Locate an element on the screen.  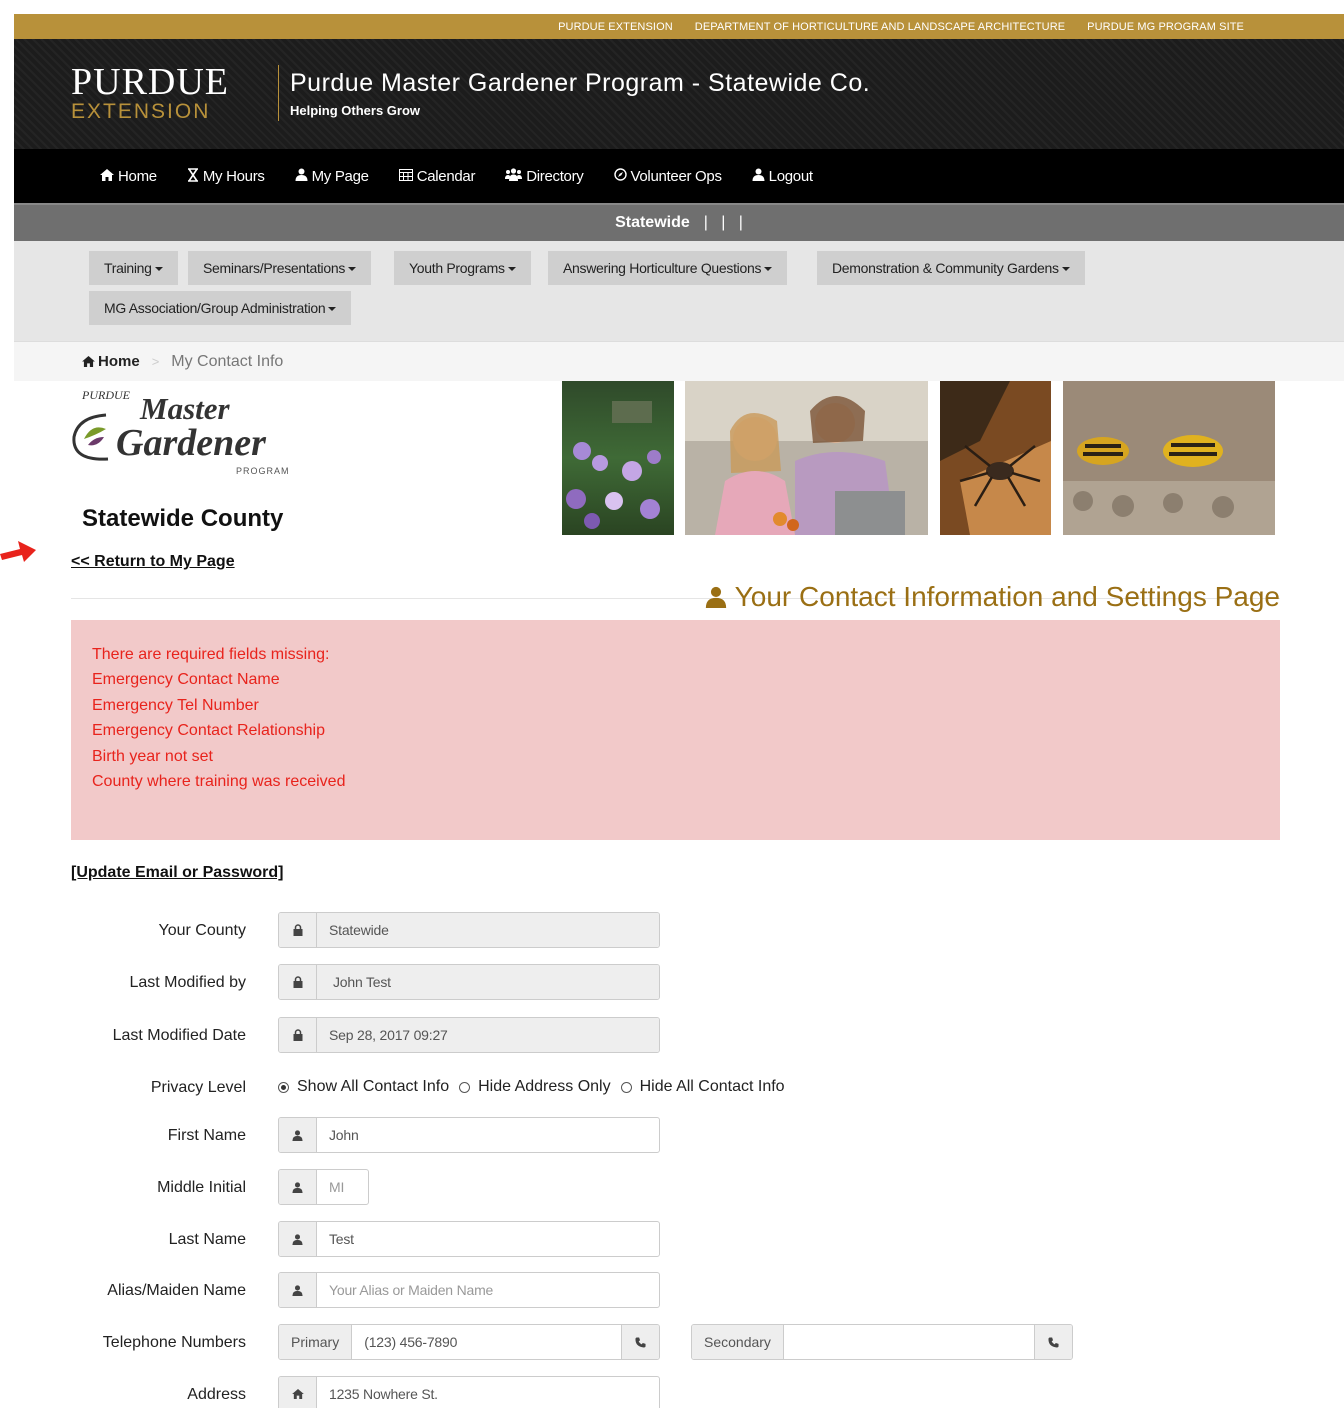
return-to-my-page-link: << Return to My Page is located at coordinates (153, 562).